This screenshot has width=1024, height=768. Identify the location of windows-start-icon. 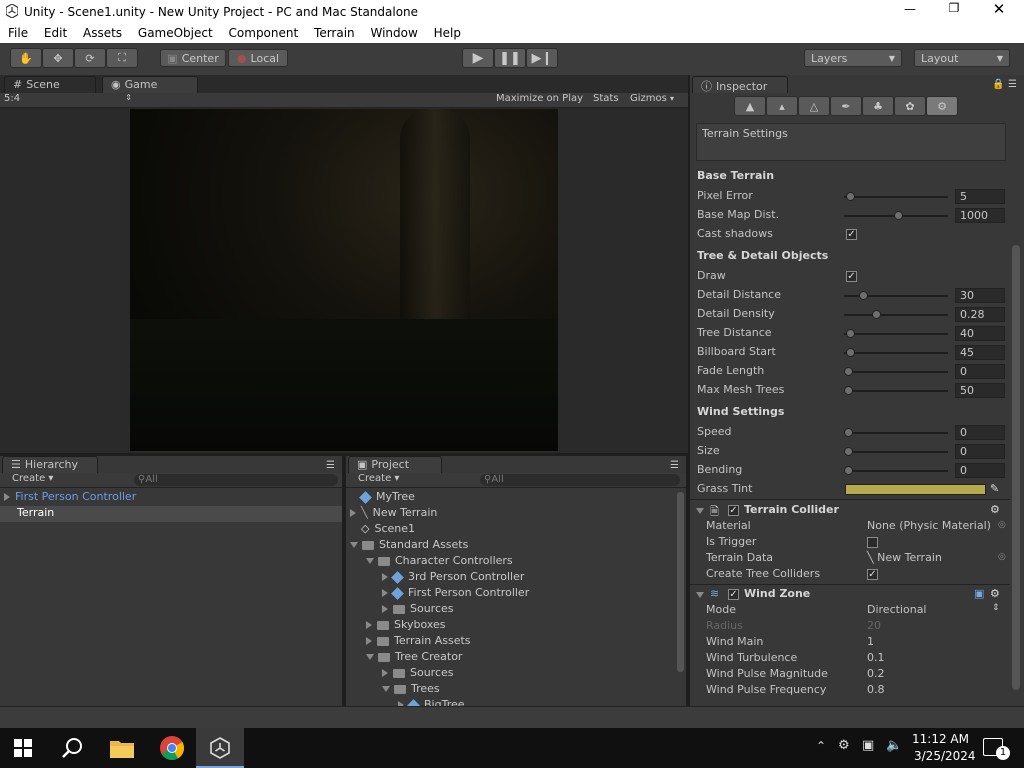
(23, 748).